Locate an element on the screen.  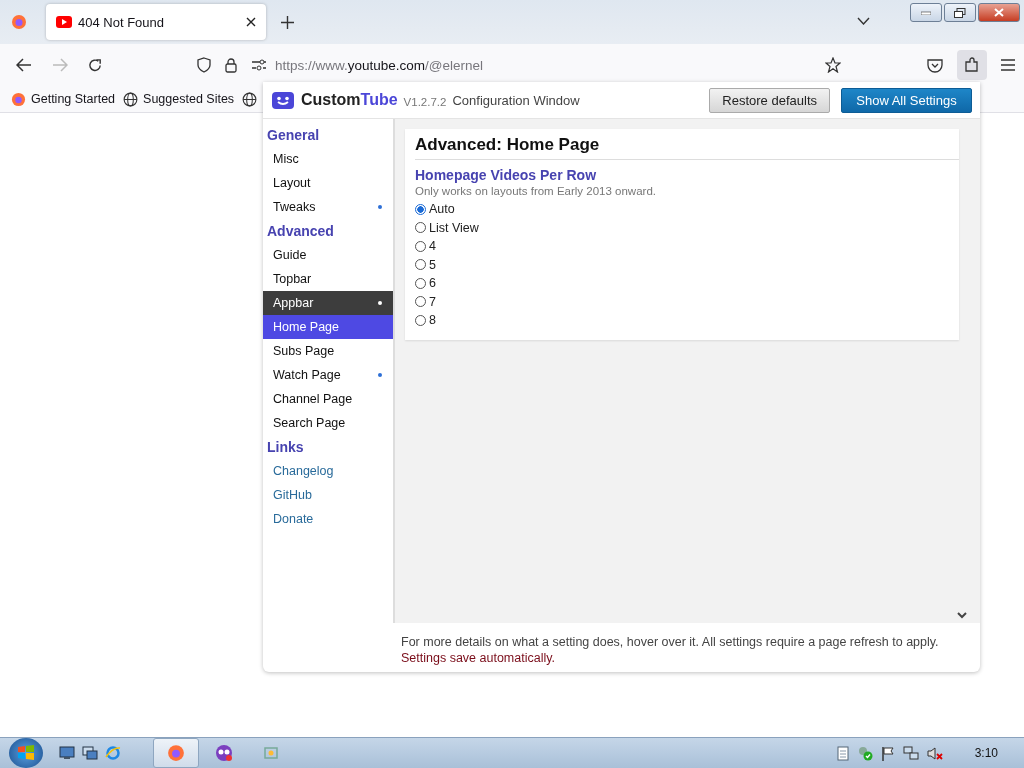
browser-logo-icon is located at coordinates (19, 22).